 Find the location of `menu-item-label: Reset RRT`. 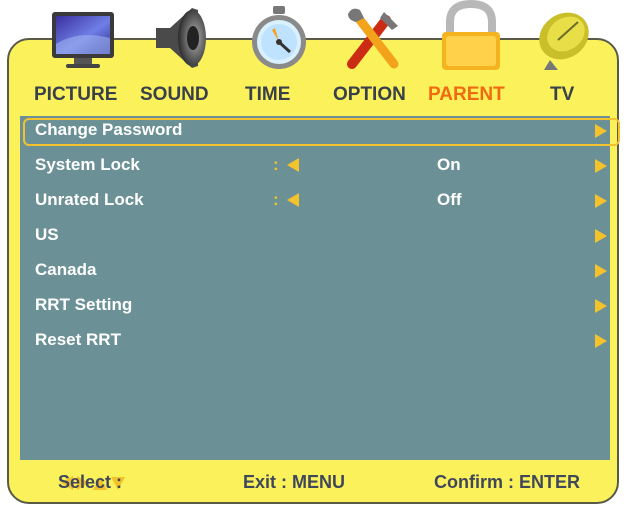

menu-item-label: Reset RRT is located at coordinates (78, 339).